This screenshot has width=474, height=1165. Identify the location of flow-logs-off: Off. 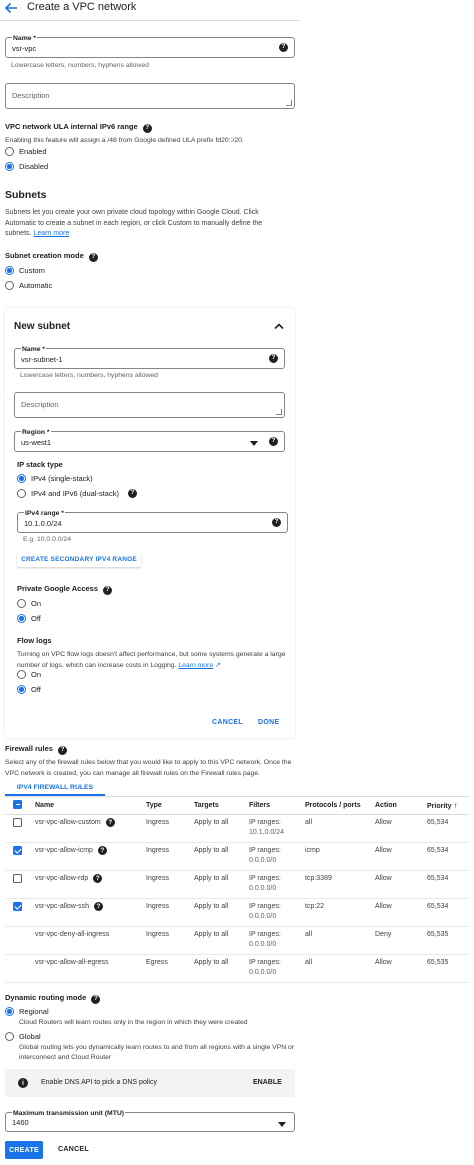
(29, 689).